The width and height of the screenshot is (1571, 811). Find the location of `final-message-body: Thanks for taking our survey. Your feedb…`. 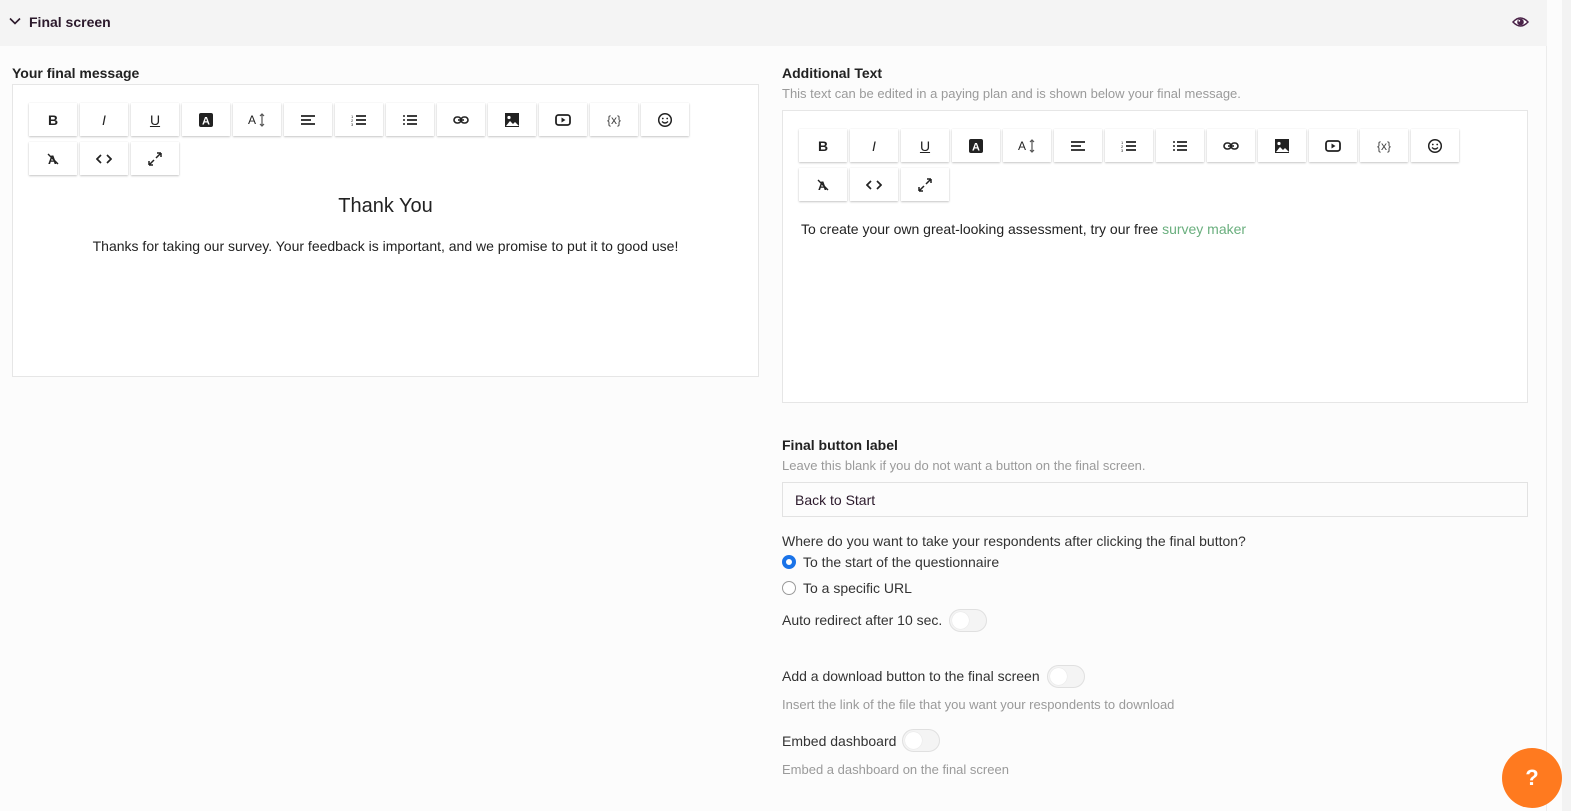

final-message-body: Thanks for taking our survey. Your feedb… is located at coordinates (385, 246).